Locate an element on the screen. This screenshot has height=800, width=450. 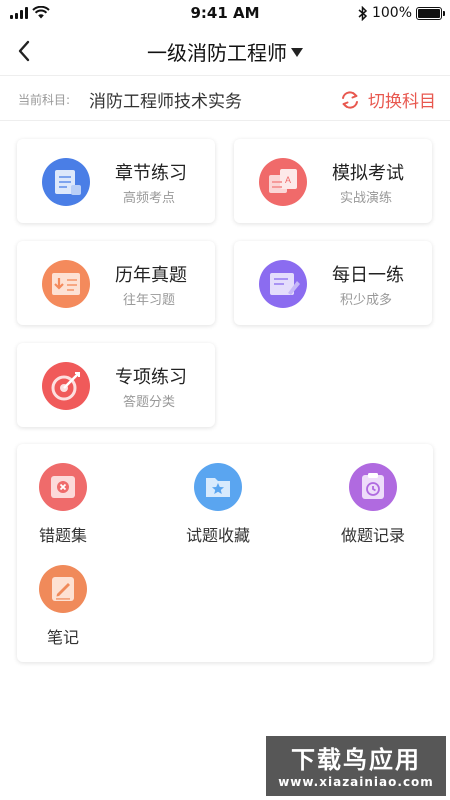
tool-label: 笔记 is located at coordinates (62, 637).